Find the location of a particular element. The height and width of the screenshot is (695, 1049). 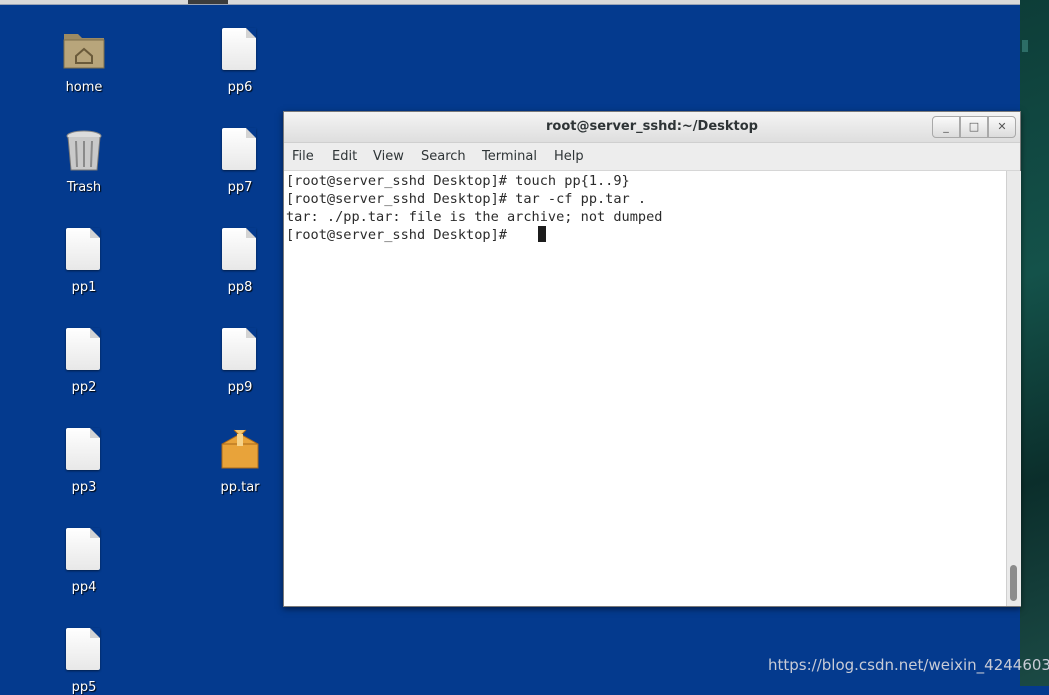

terminal-prompt-line: [root@server_sshd Desktop]# is located at coordinates (401, 235).